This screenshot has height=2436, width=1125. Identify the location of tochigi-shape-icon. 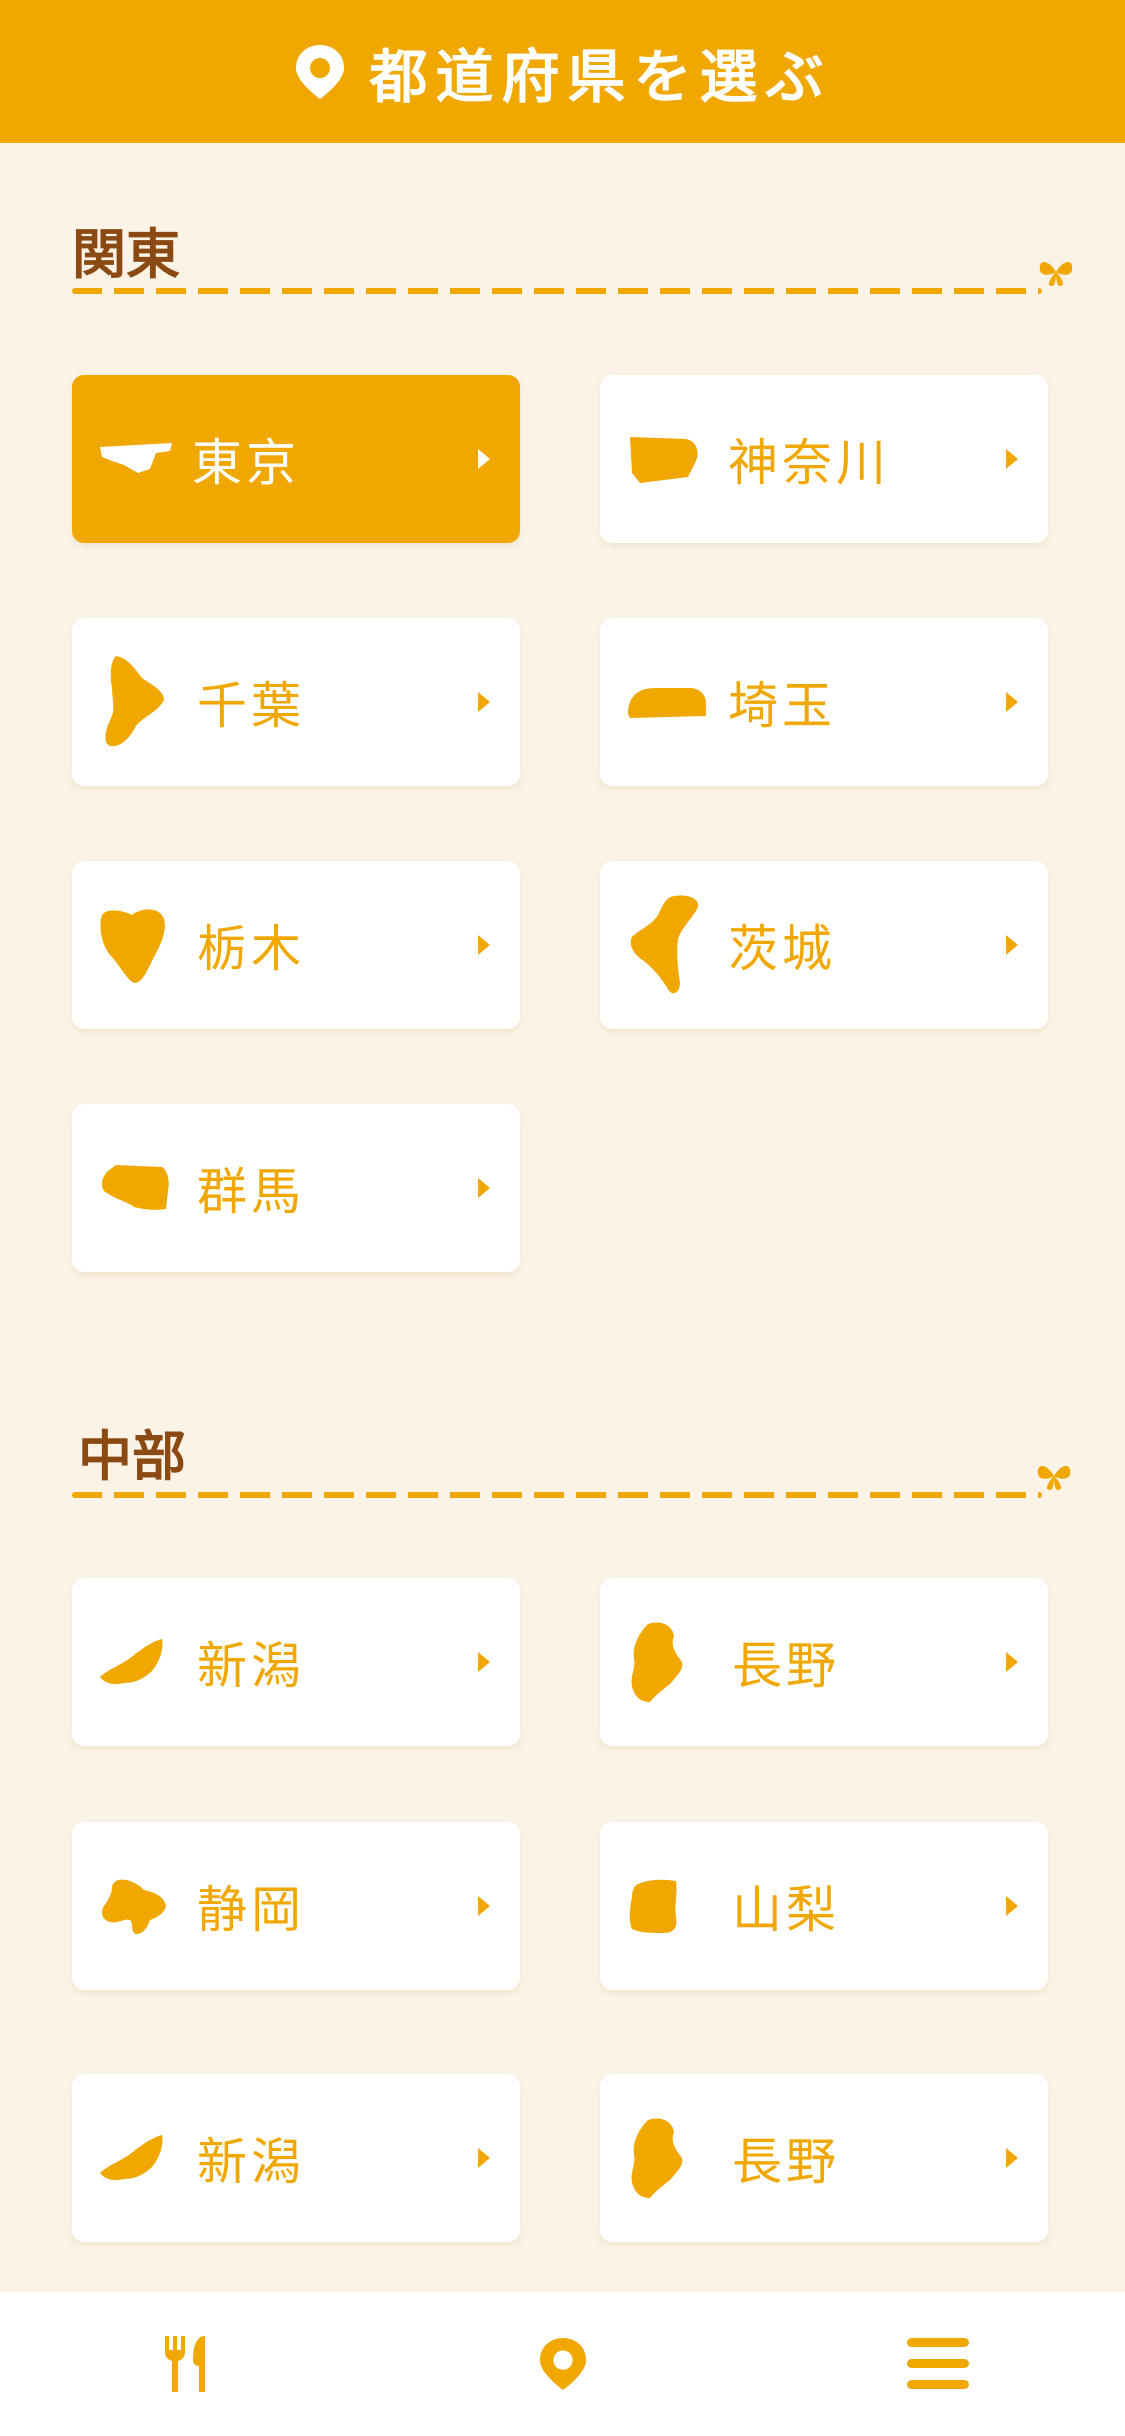
(132, 946).